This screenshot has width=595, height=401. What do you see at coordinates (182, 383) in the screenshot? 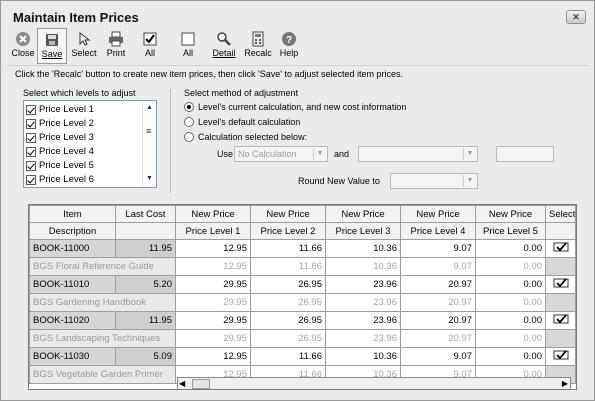
I see `scroll-left-icon: ◀` at bounding box center [182, 383].